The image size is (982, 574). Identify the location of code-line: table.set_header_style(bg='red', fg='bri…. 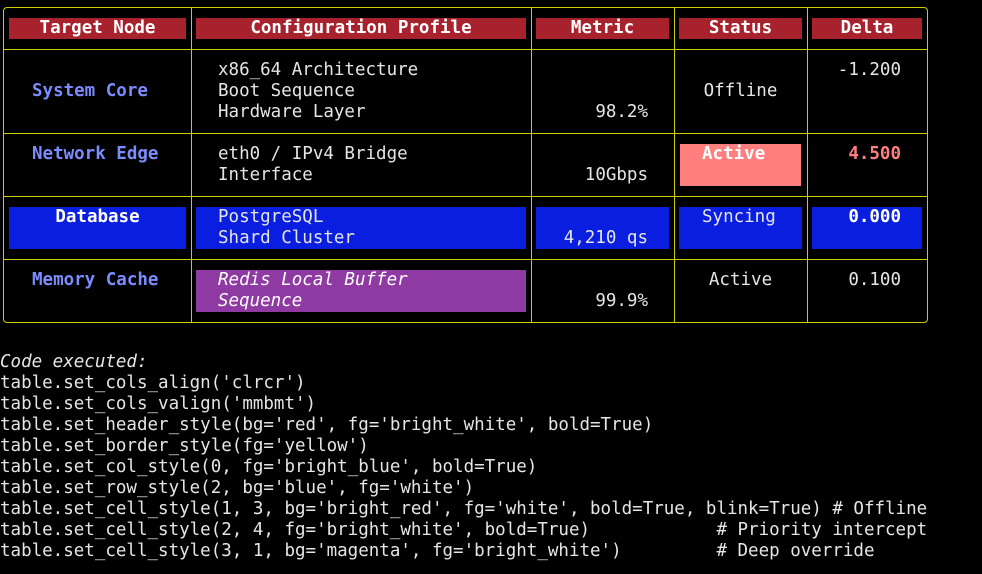
(327, 425).